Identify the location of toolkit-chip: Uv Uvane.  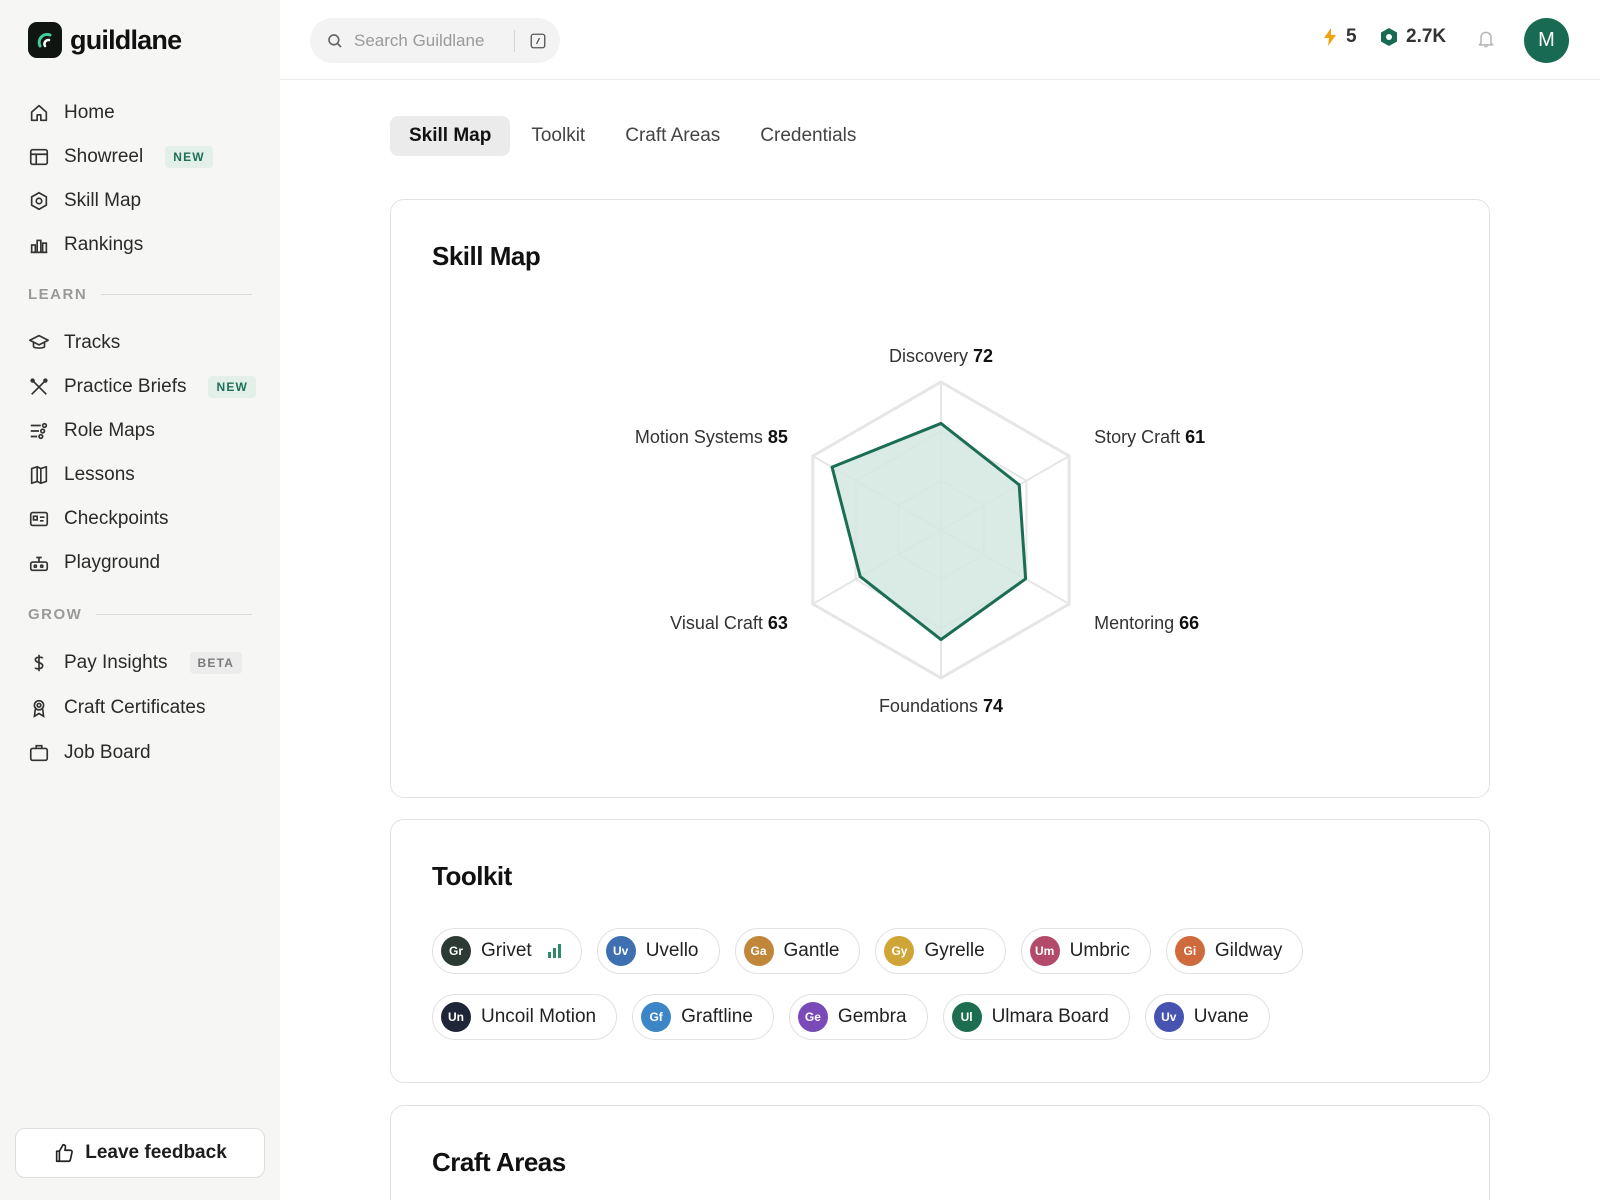
(1207, 1017).